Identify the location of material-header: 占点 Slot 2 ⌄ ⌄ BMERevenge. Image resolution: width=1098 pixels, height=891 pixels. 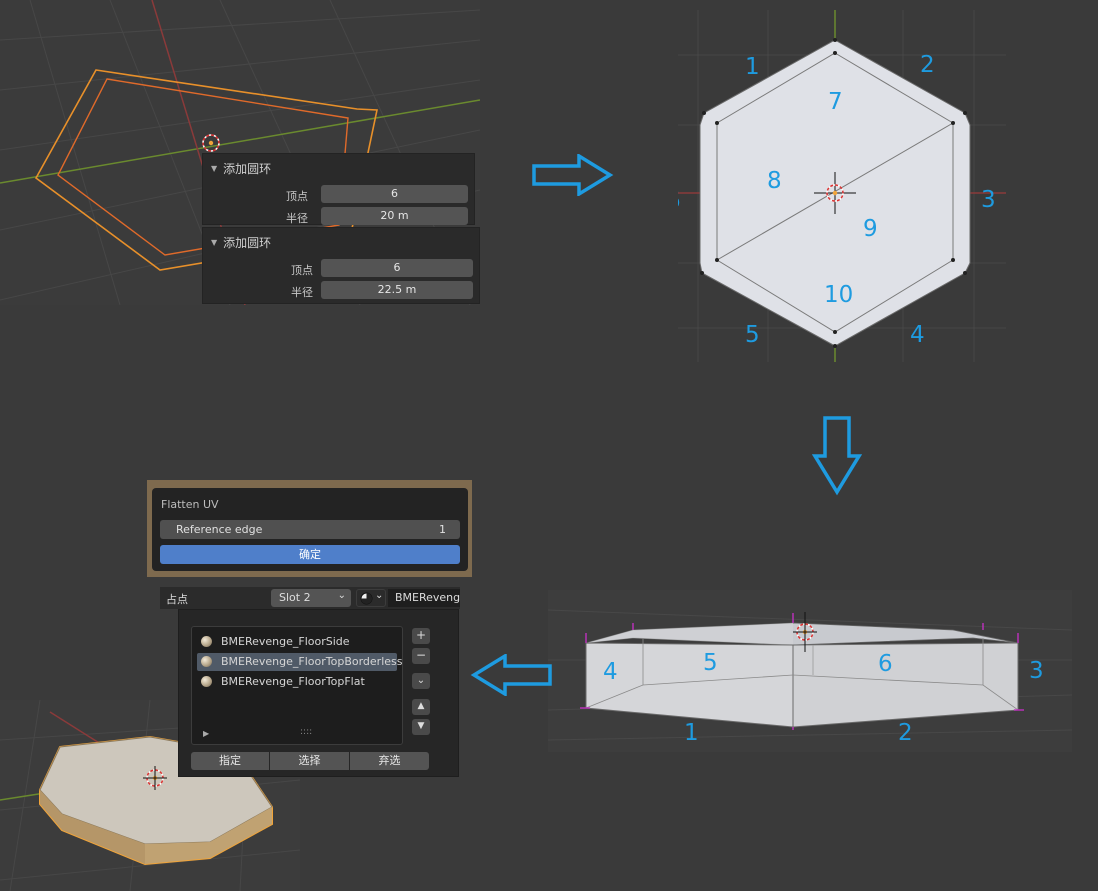
(310, 598).